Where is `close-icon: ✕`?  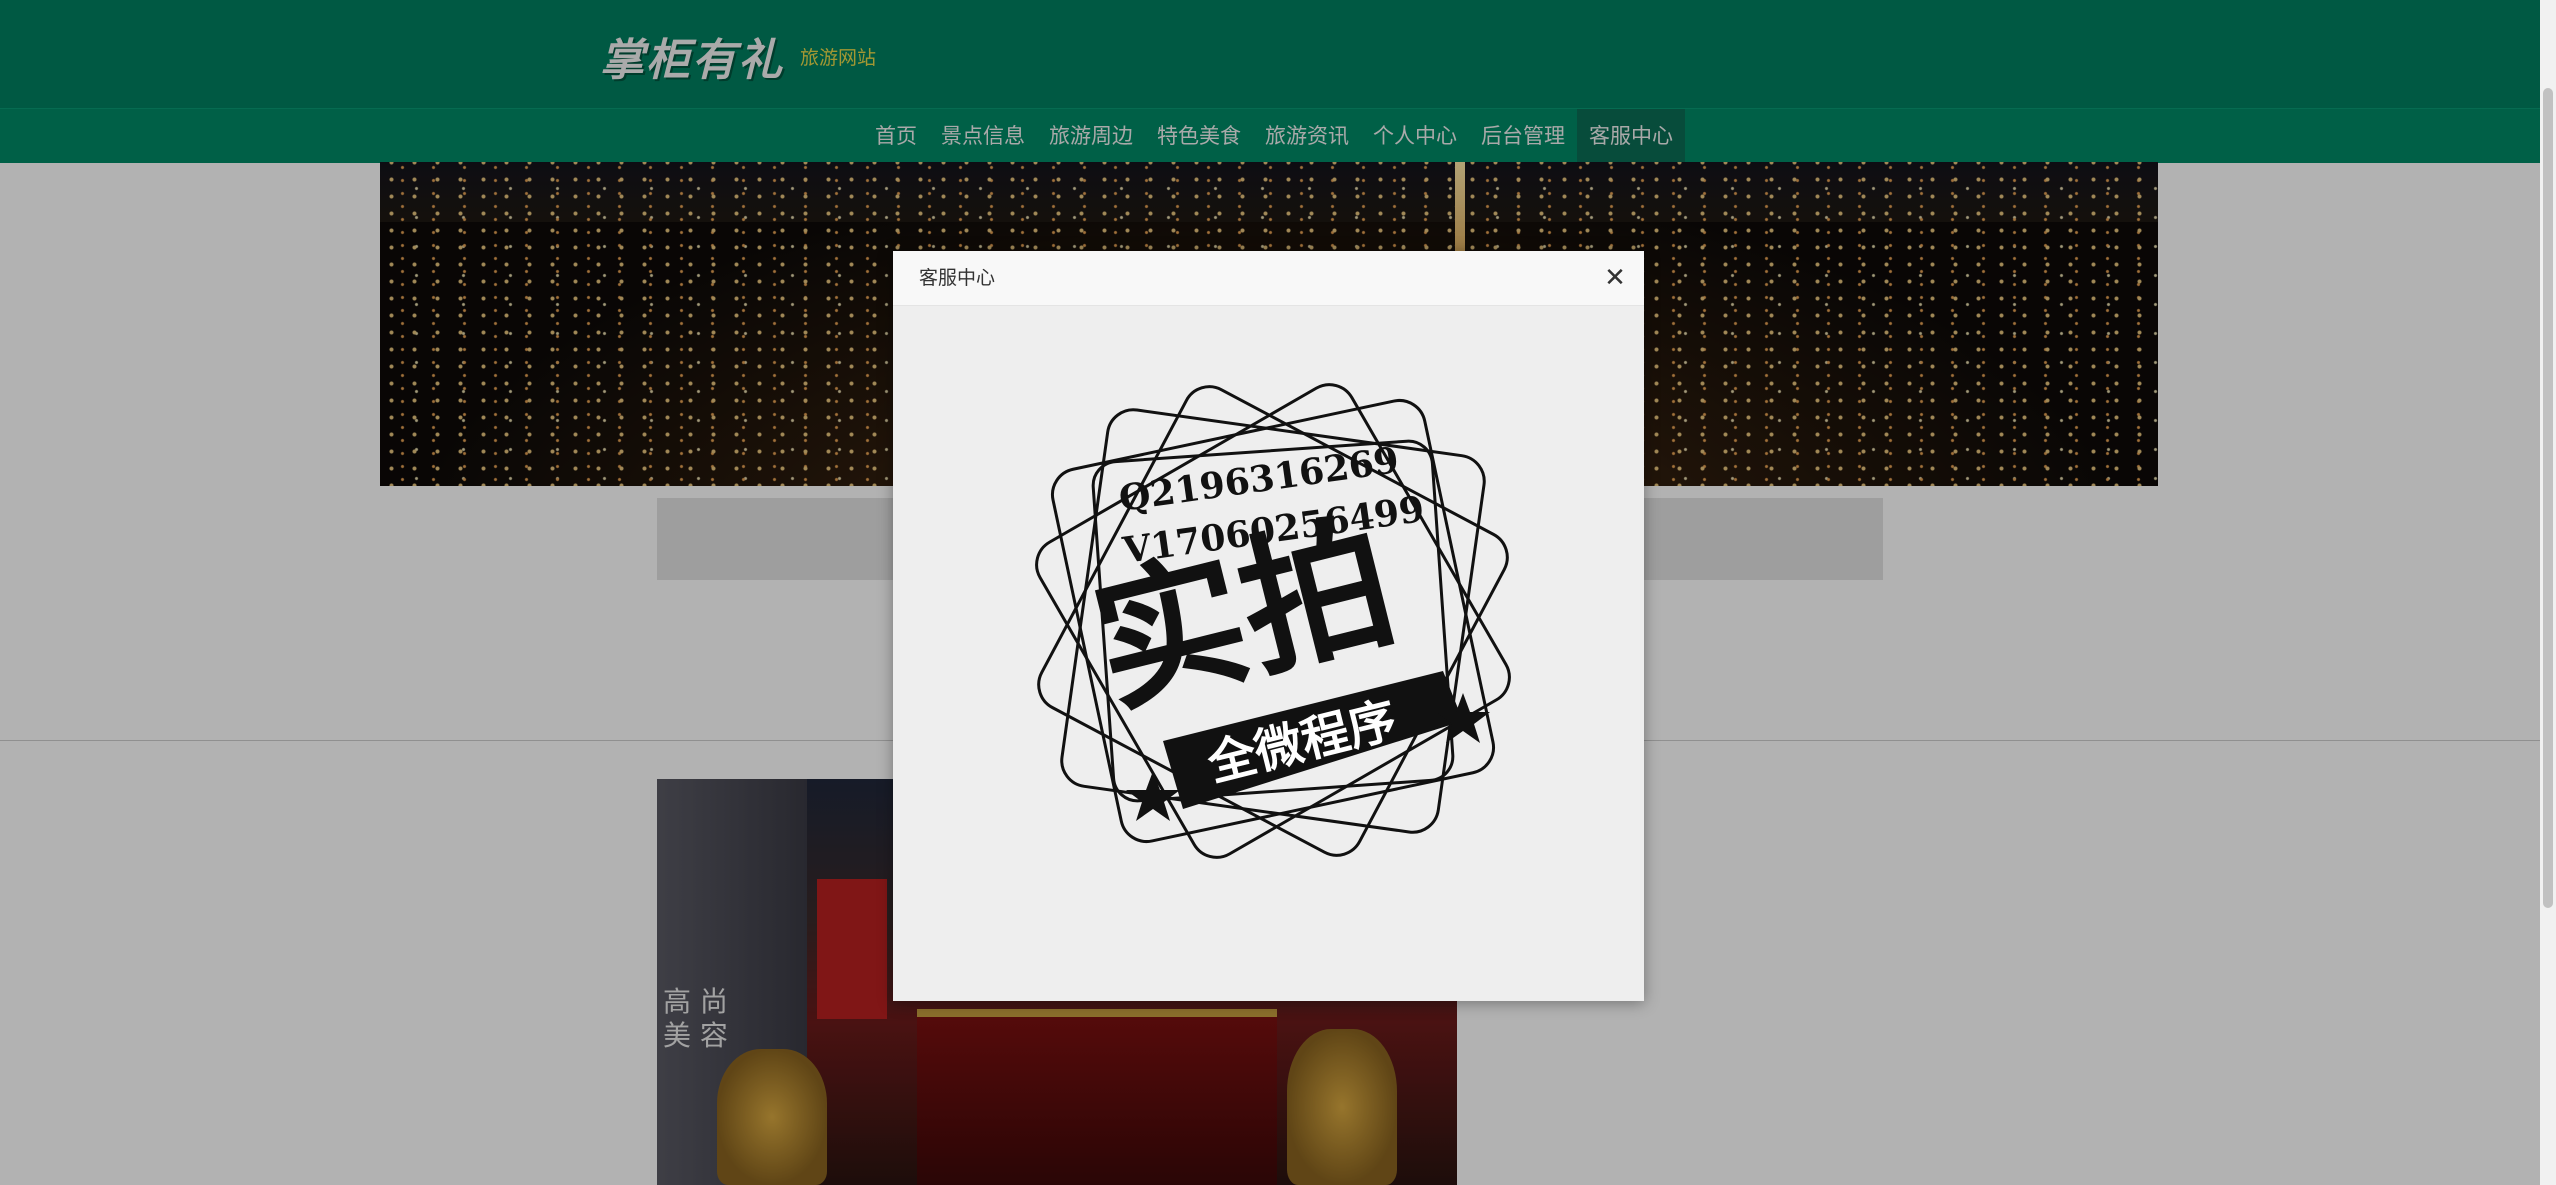 close-icon: ✕ is located at coordinates (1615, 278).